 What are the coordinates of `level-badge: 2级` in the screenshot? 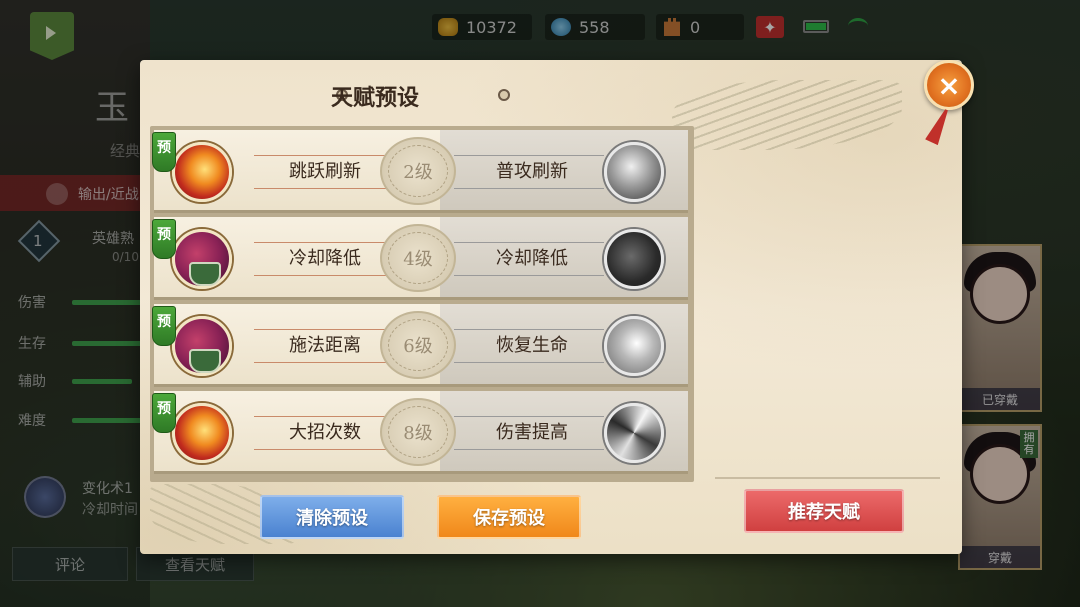 It's located at (418, 171).